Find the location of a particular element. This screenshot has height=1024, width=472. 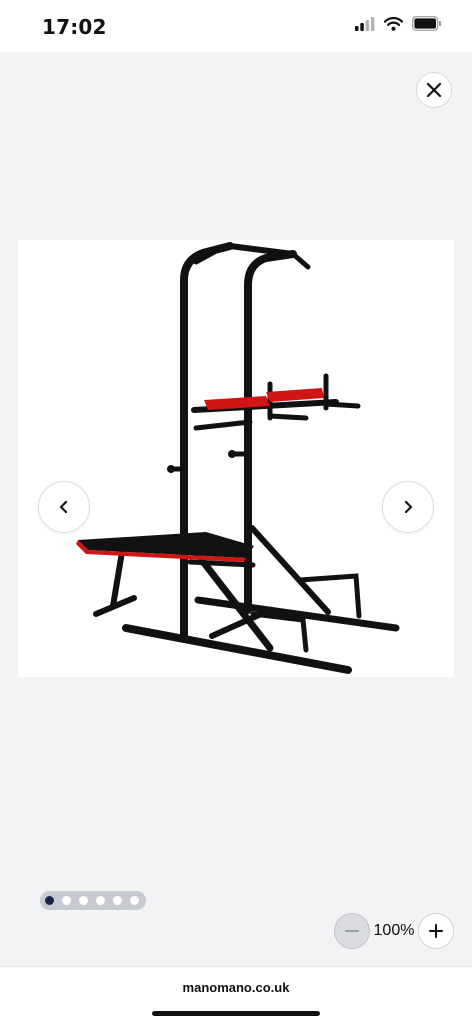

status-icons is located at coordinates (398, 23).